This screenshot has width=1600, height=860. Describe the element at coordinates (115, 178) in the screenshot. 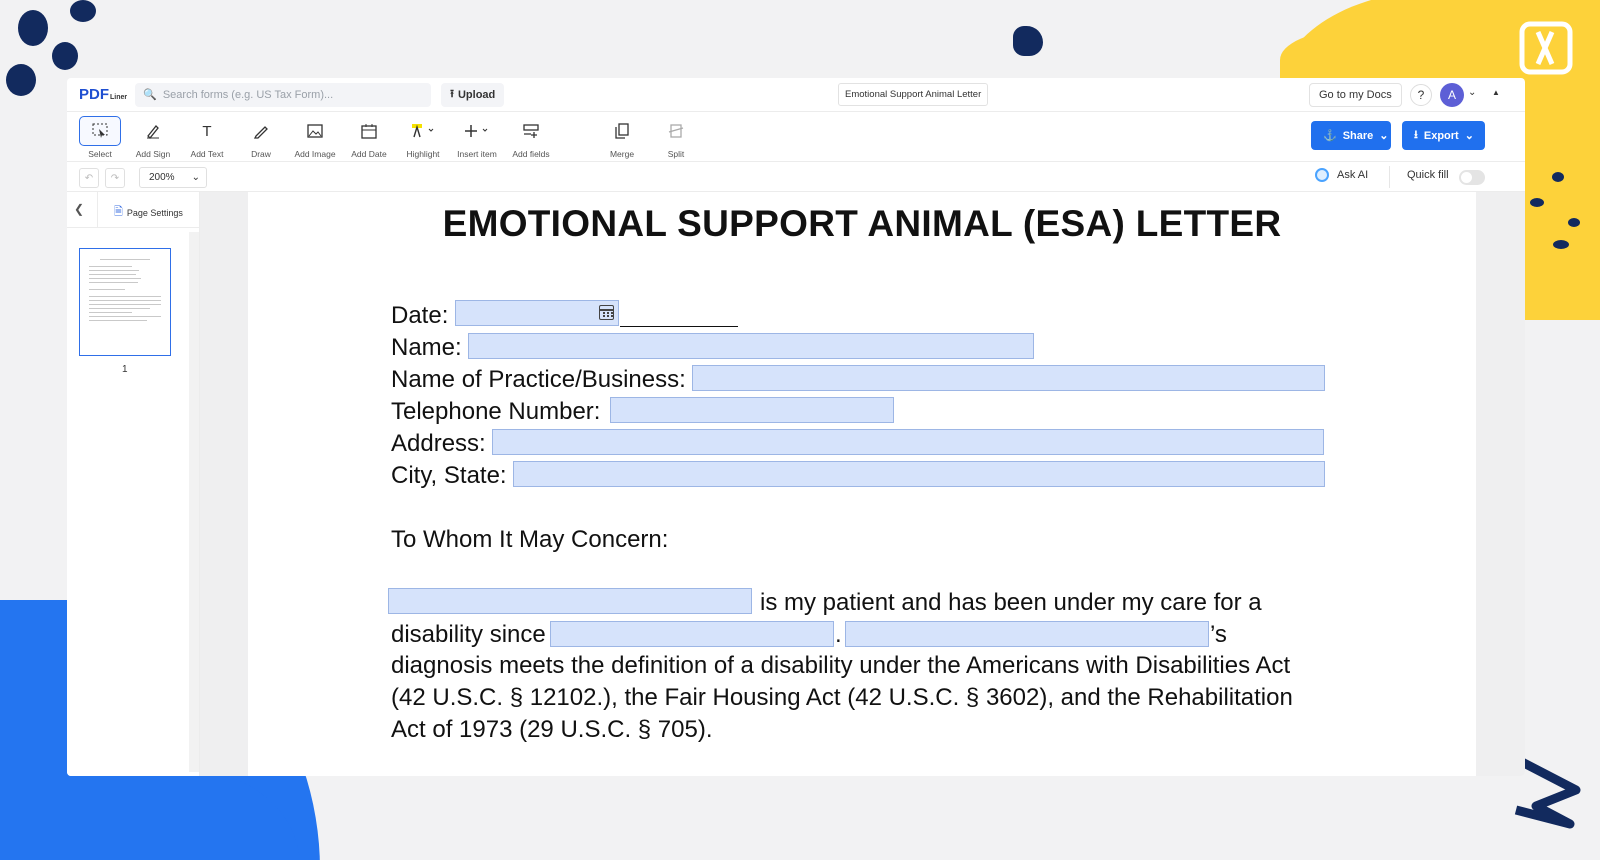

I see `redo-button: ↷` at that location.